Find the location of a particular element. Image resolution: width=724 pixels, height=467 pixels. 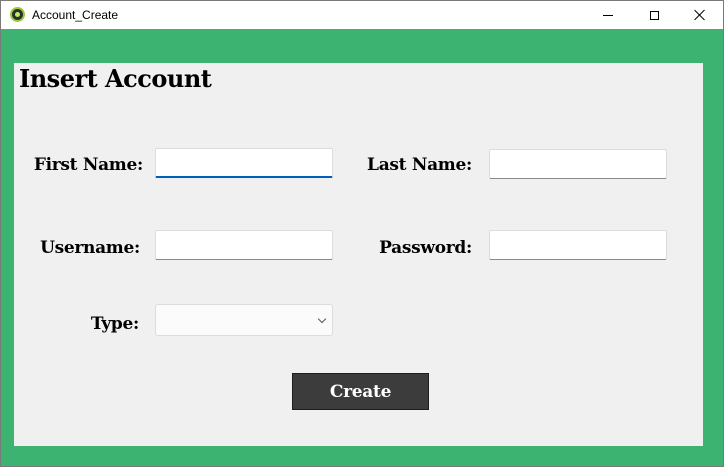

last-name-input is located at coordinates (578, 164).